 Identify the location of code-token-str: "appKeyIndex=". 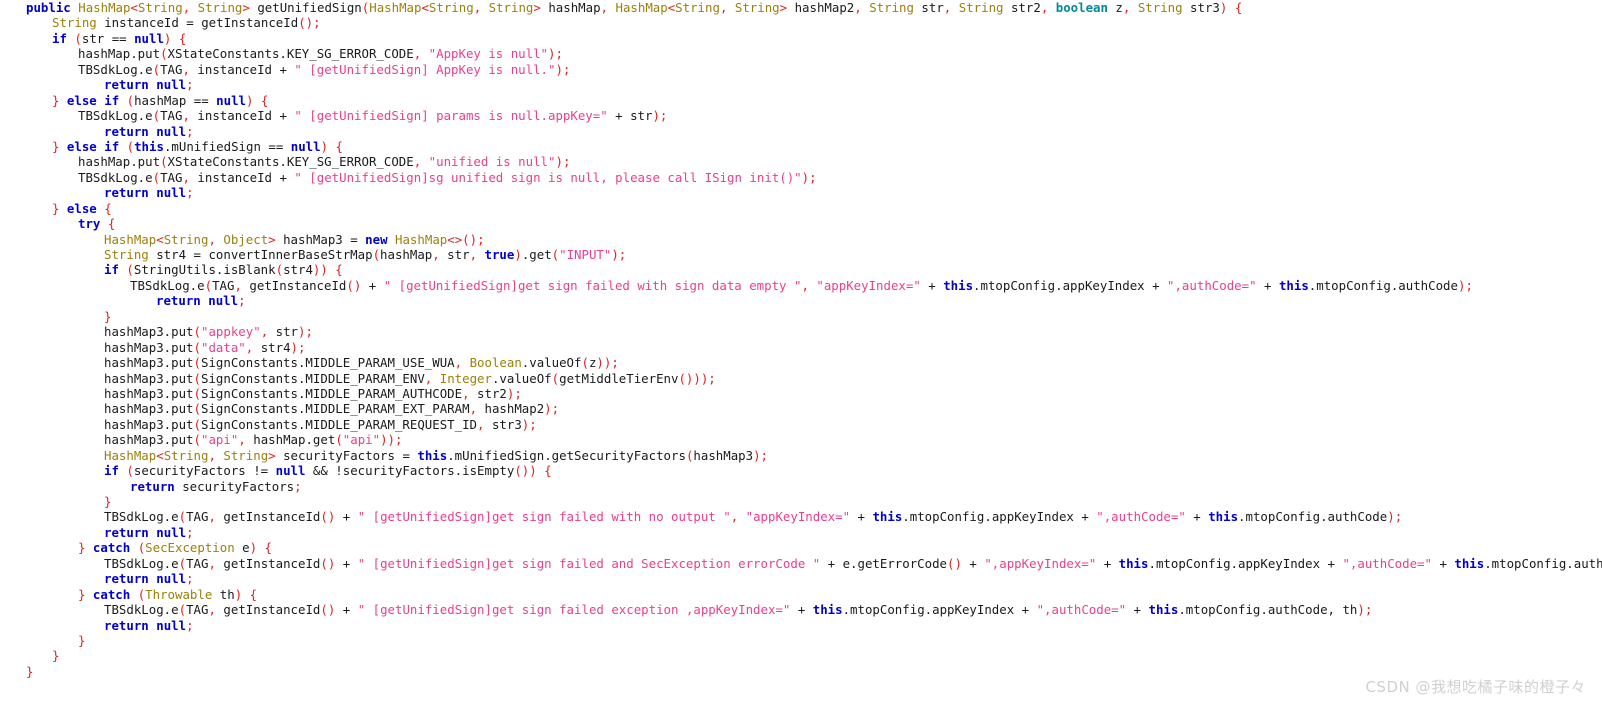
(868, 285).